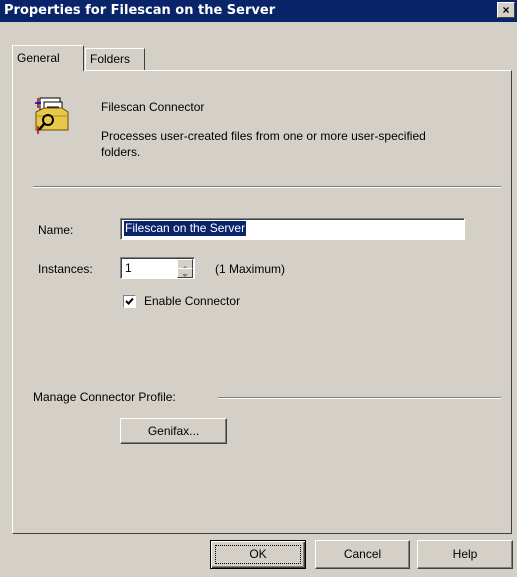  Describe the element at coordinates (140, 10) in the screenshot. I see `window-title: Properties for Filescan on the Server` at that location.